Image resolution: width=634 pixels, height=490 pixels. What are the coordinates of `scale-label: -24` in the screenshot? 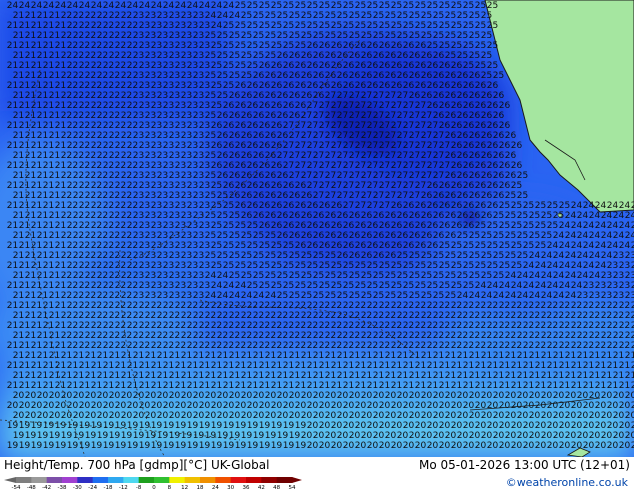 It's located at (92, 487).